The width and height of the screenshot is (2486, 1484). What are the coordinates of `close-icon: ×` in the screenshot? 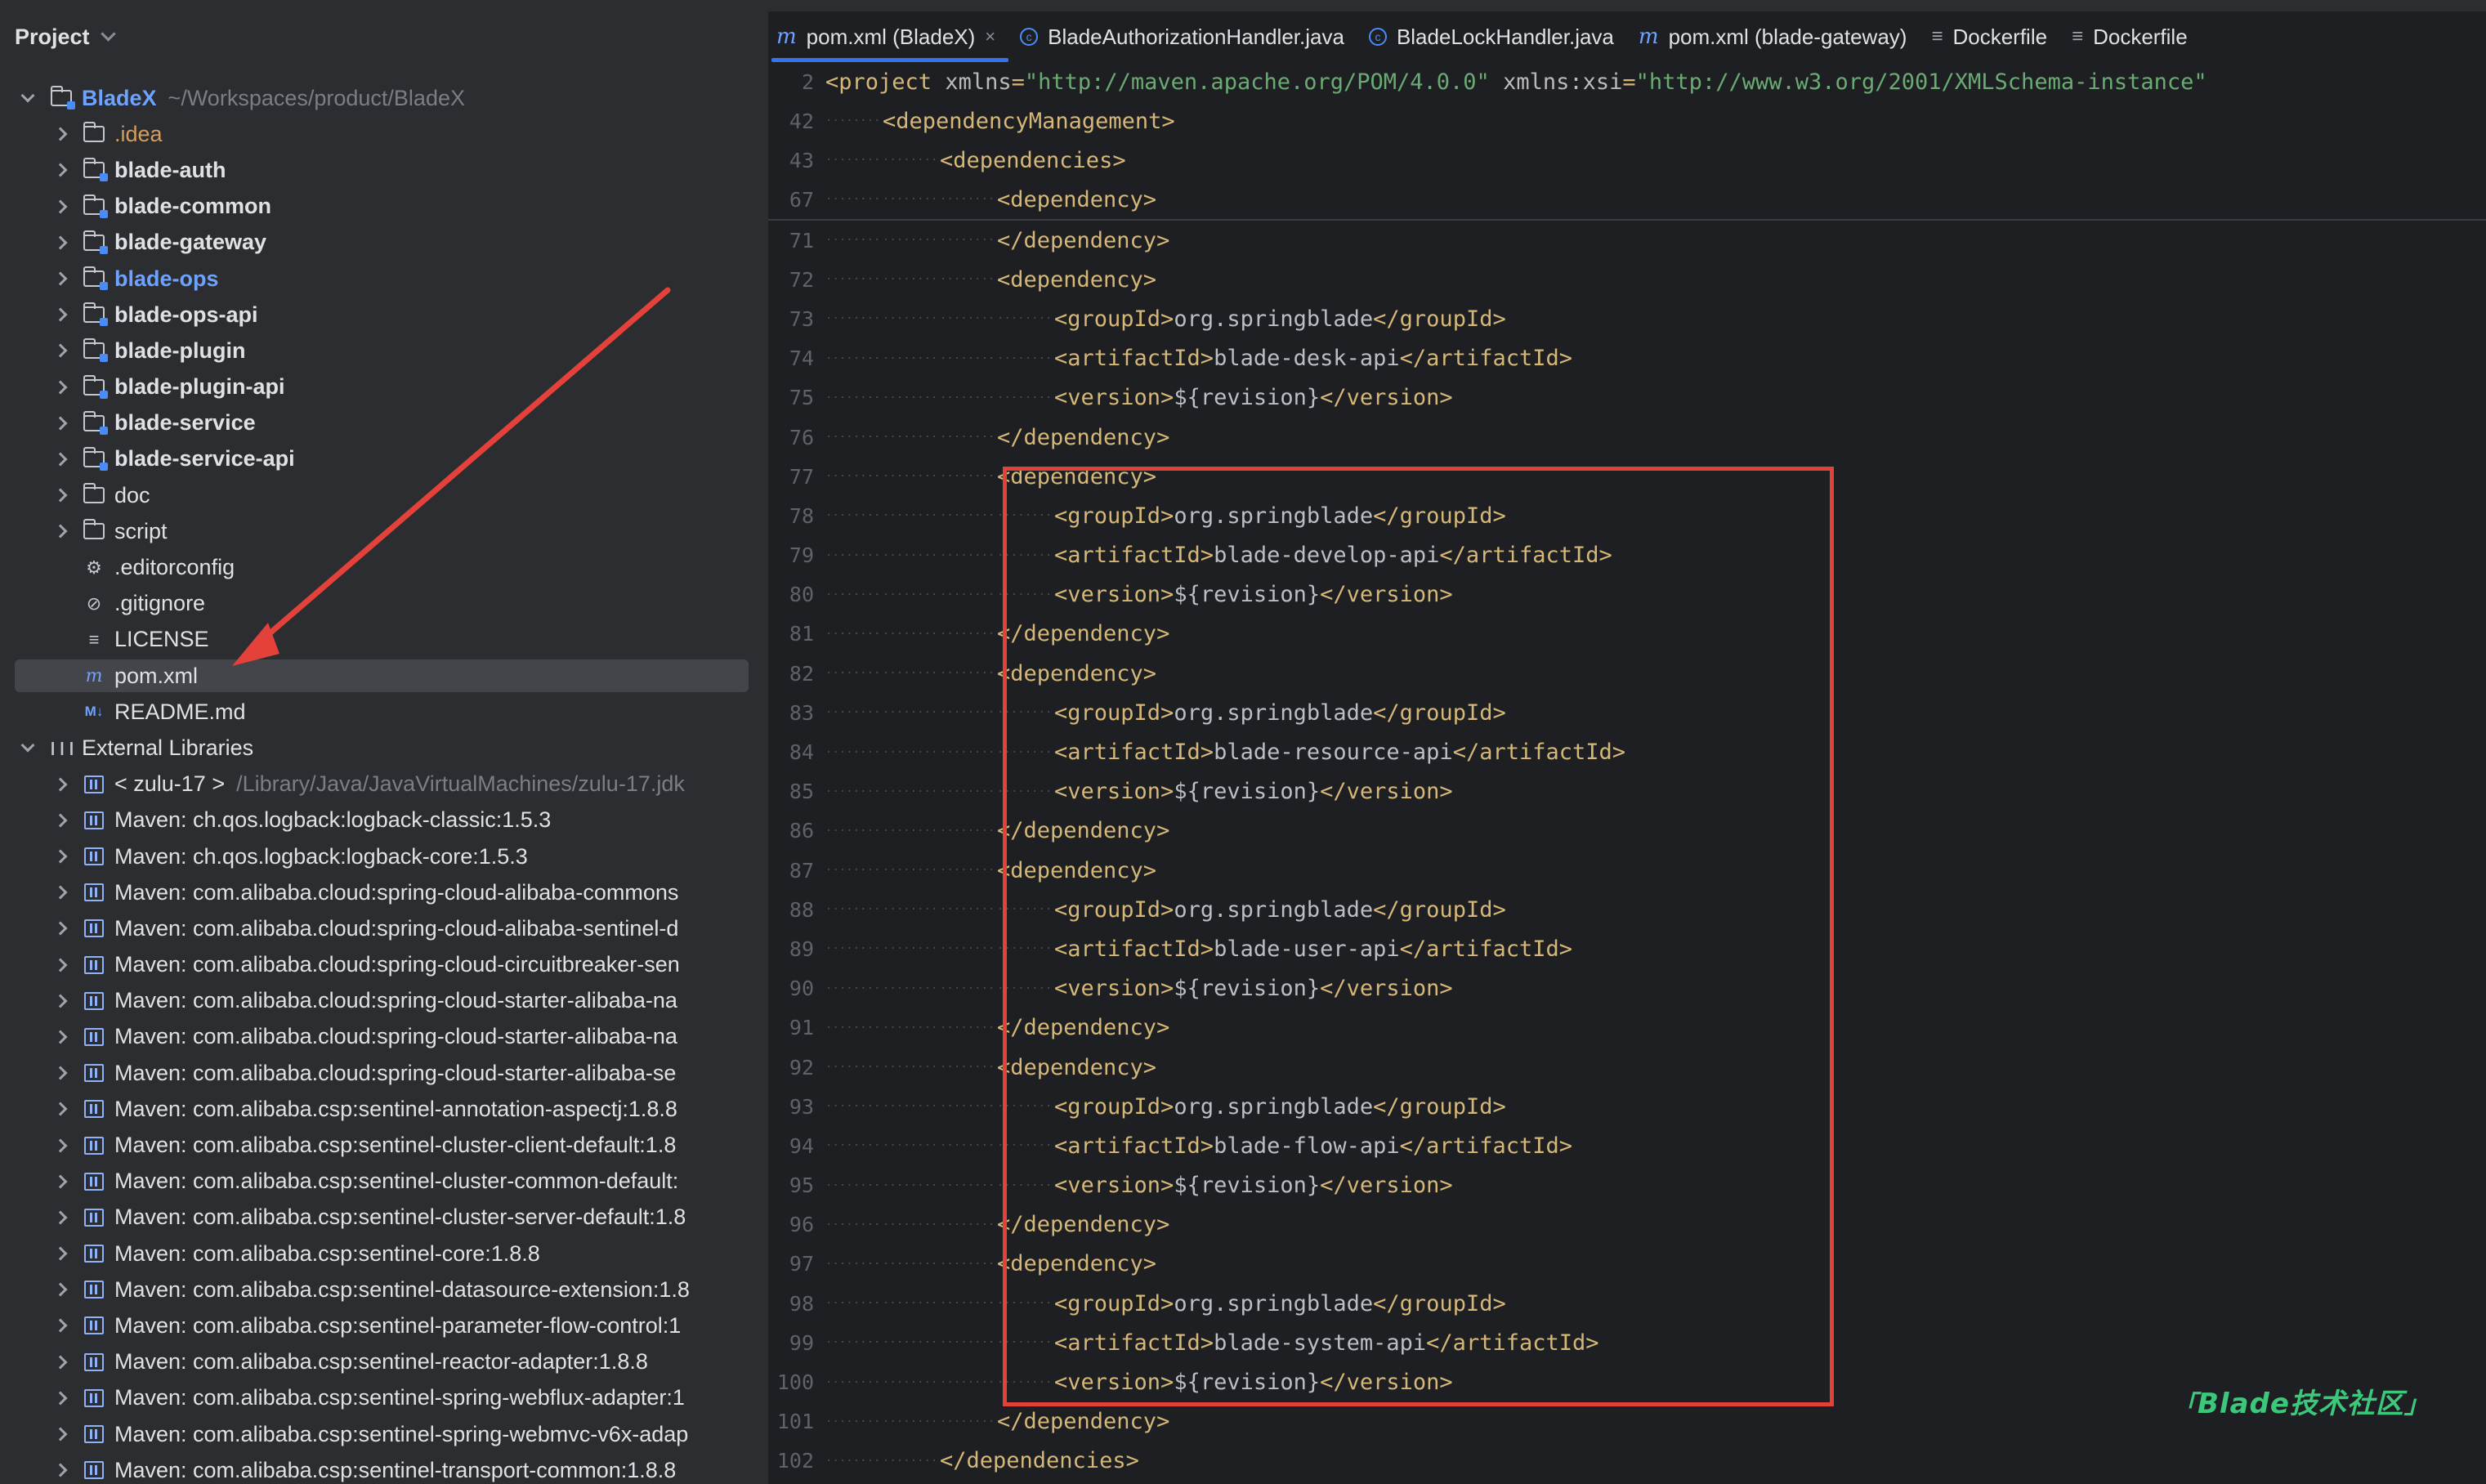 It's located at (990, 36).